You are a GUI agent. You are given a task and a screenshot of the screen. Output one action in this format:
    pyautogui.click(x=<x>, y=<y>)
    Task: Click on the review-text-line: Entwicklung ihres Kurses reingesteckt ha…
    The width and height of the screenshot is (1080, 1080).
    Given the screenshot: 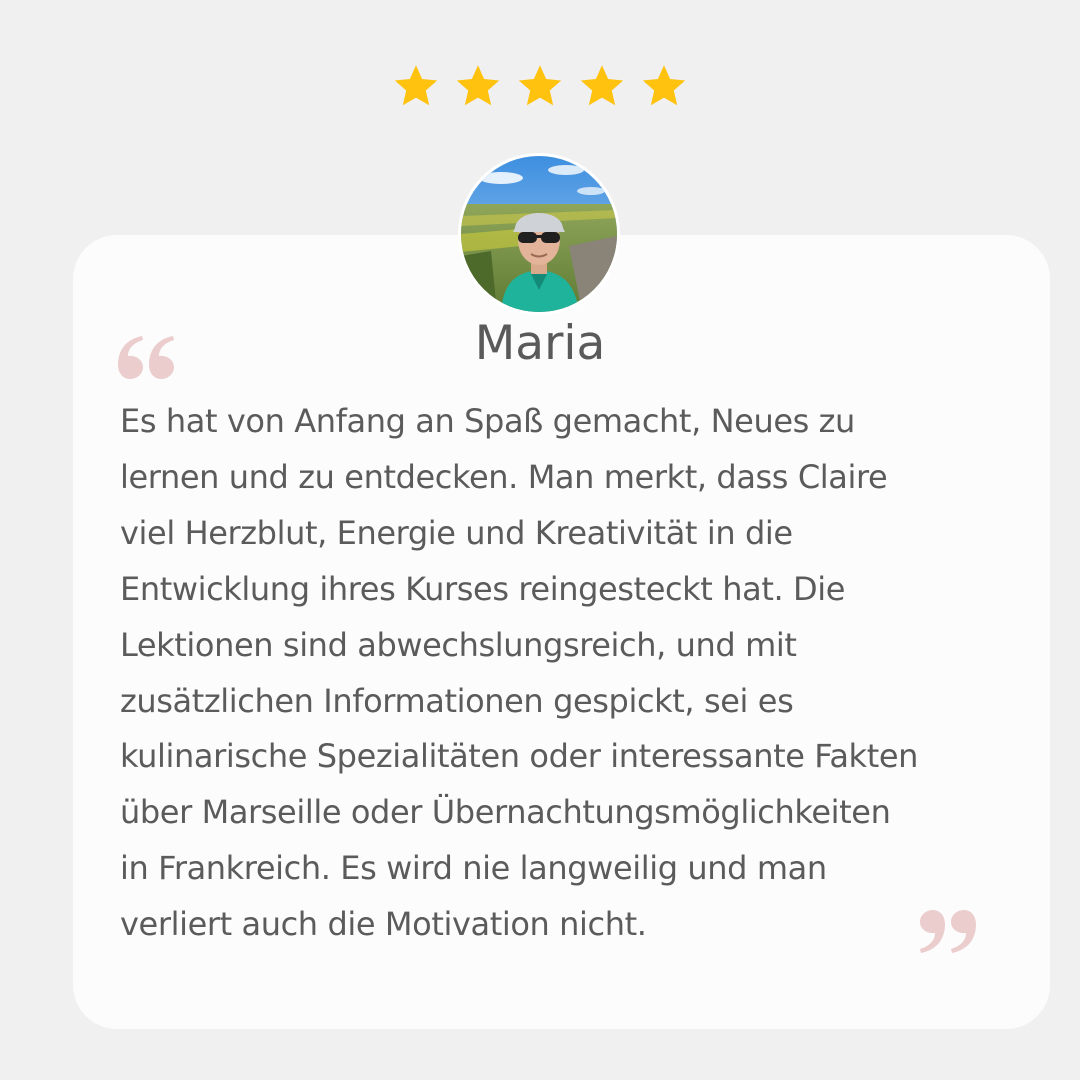 What is the action you would take?
    pyautogui.click(x=483, y=588)
    